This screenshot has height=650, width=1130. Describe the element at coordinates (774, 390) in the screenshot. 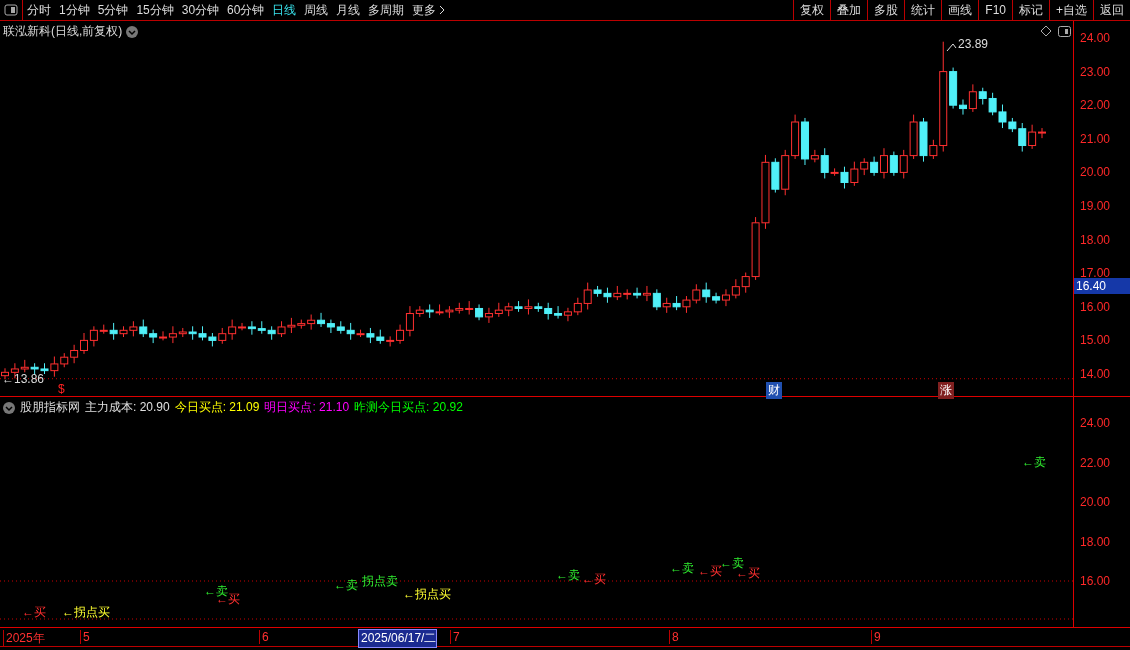

I see `event-marker: 财` at that location.